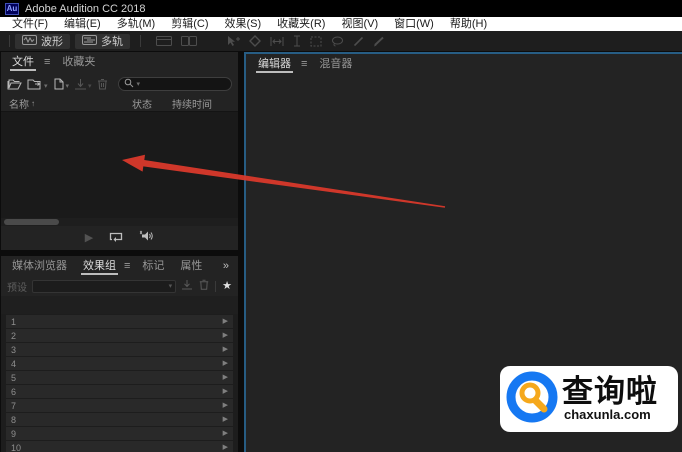 The image size is (682, 452). I want to click on file-list-empty-area, so click(119, 164).